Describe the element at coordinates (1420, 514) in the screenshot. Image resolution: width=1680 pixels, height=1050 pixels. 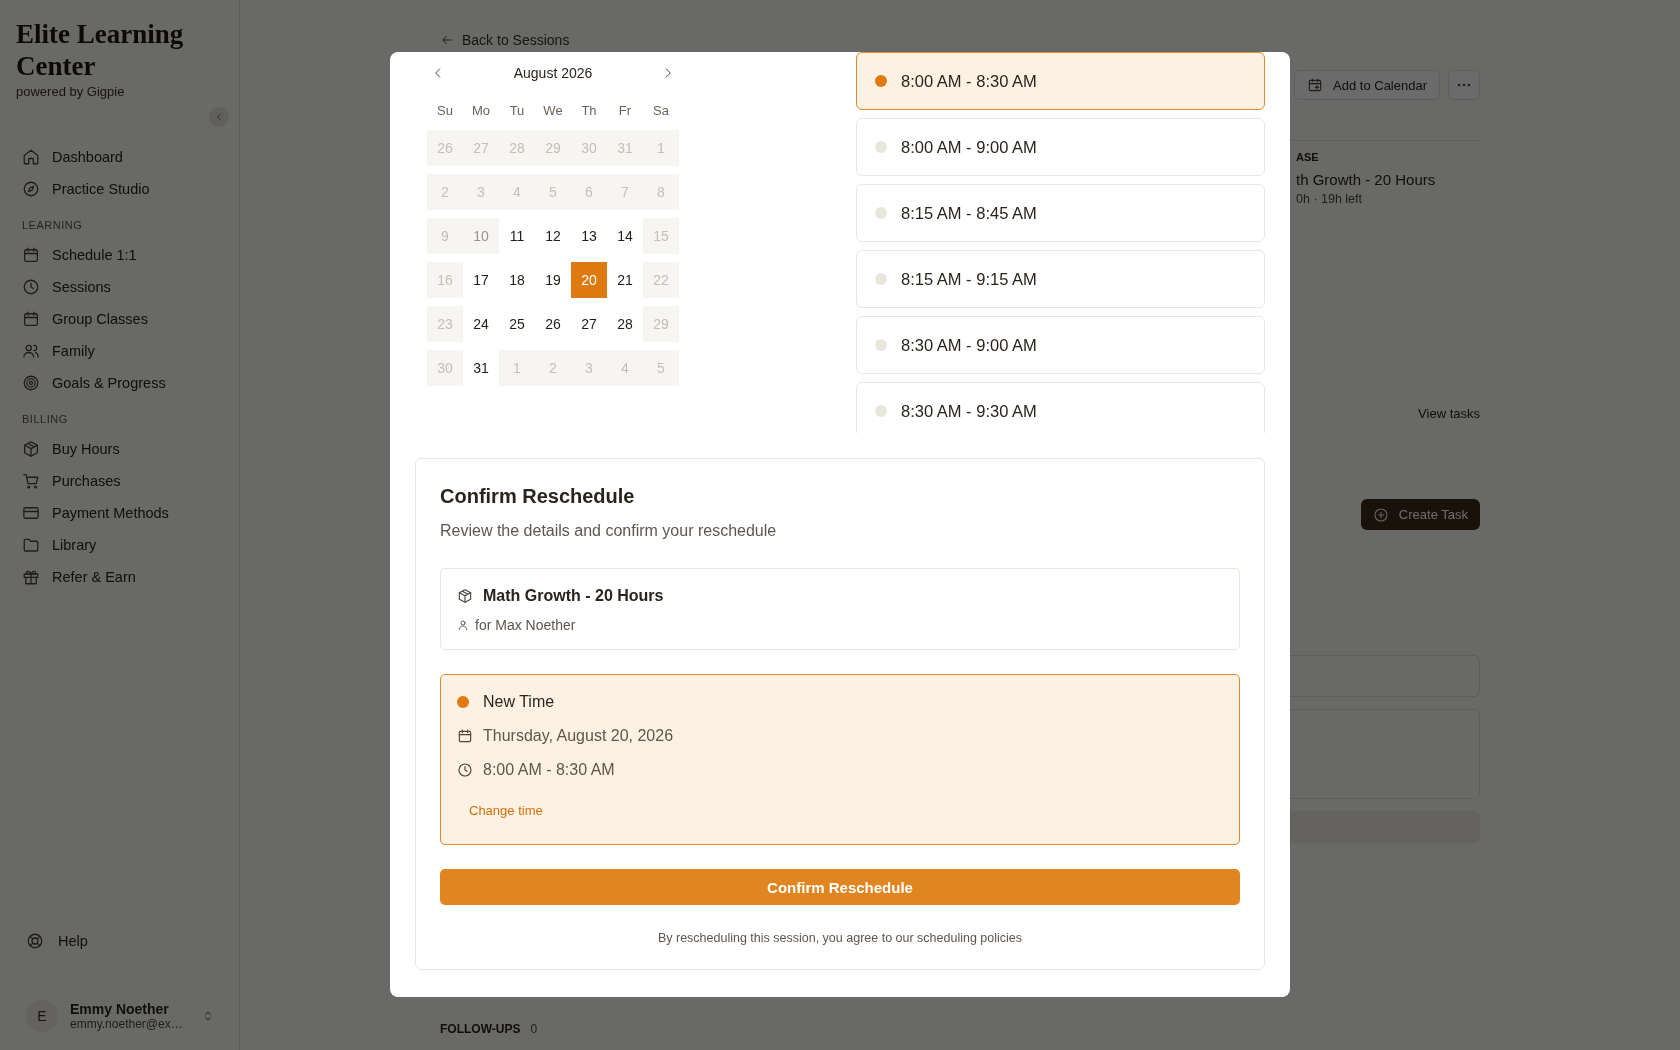
I see `create-task-button: Create Task` at that location.